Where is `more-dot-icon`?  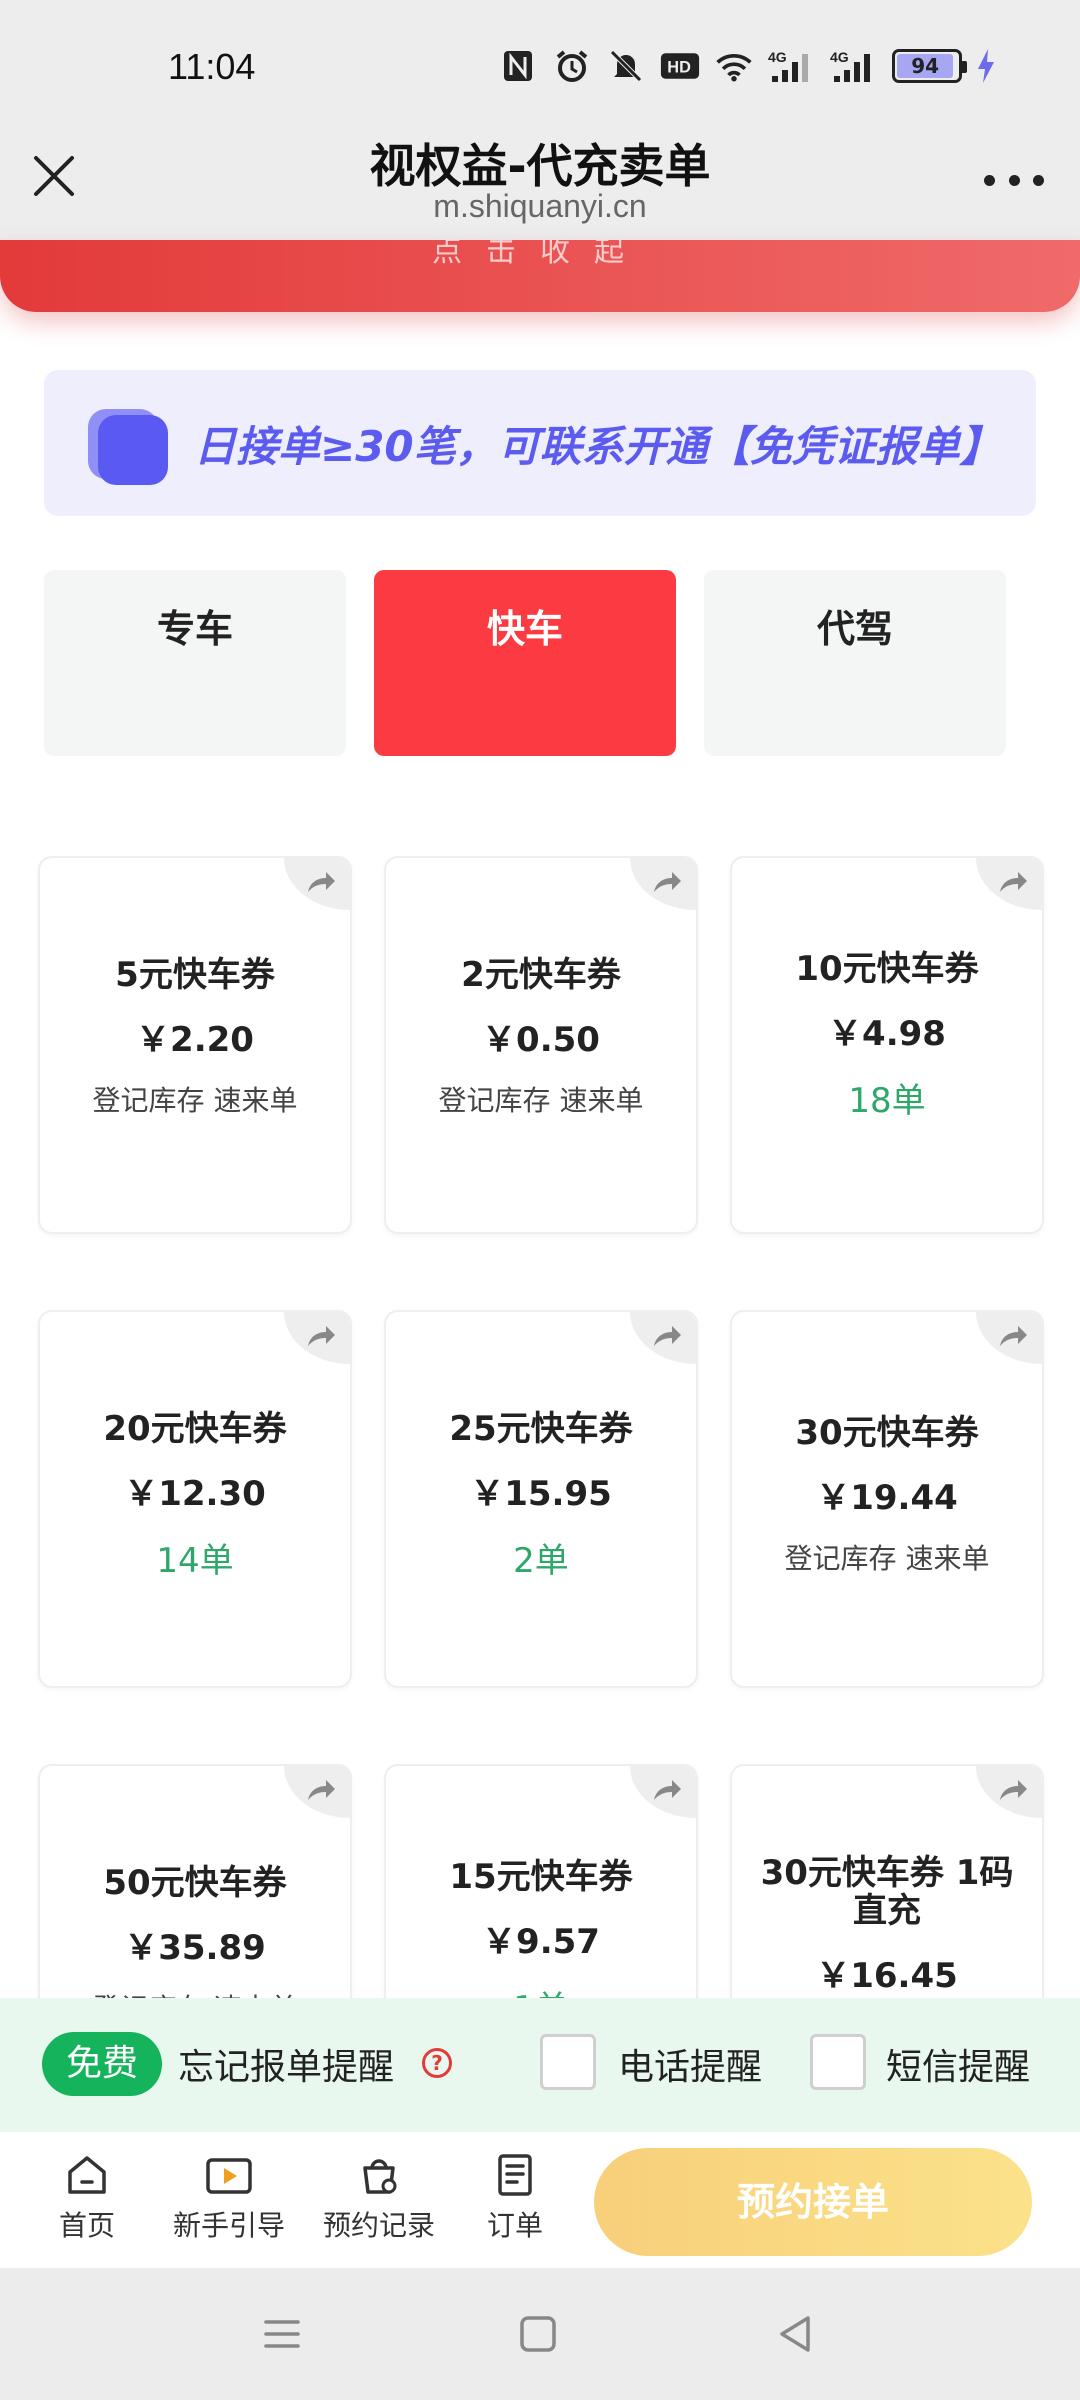
more-dot-icon is located at coordinates (1014, 180).